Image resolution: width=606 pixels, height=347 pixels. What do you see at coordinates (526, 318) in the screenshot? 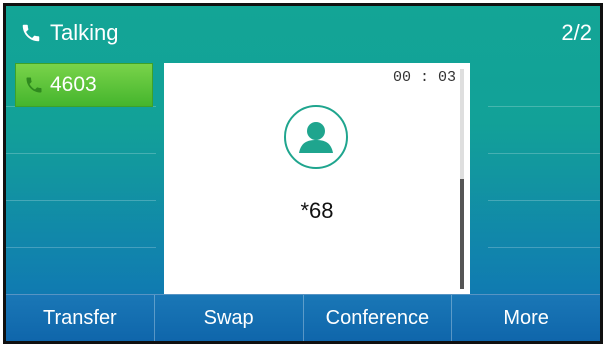
I see `more-button: More` at bounding box center [526, 318].